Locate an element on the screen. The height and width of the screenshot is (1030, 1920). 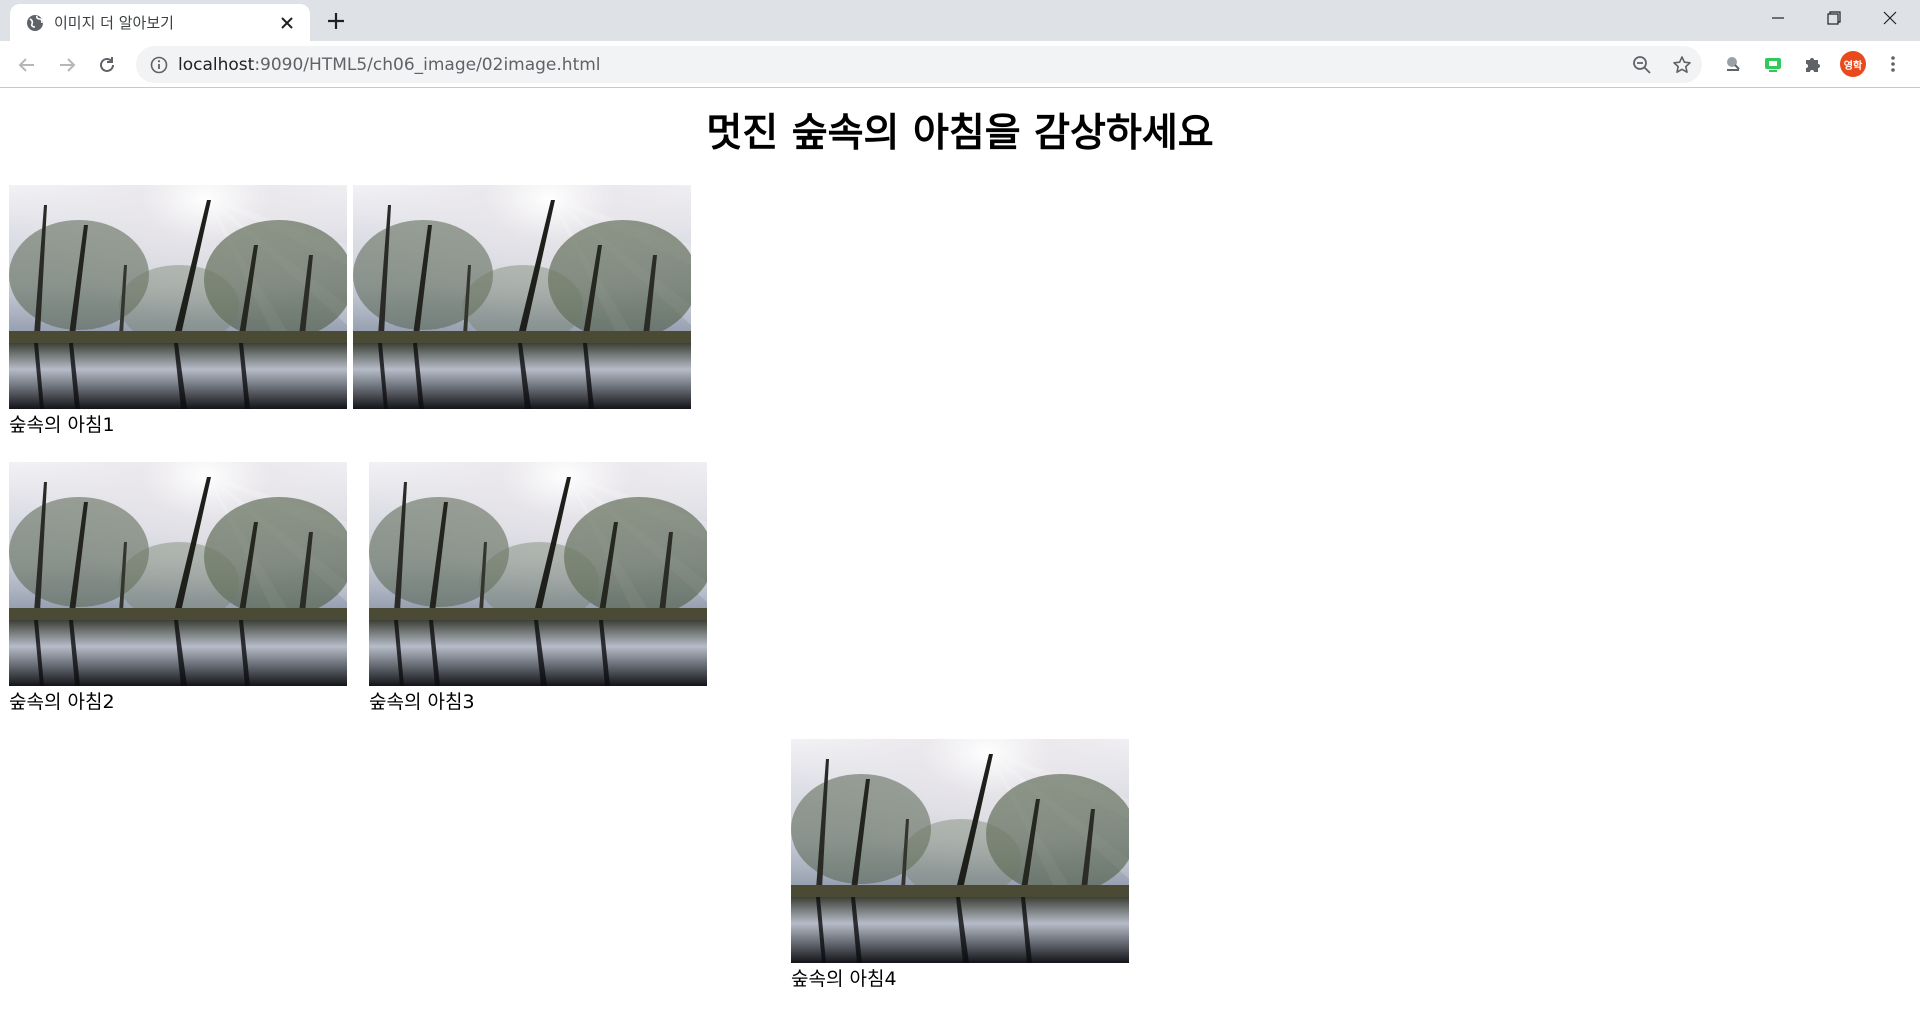
more-vert-icon is located at coordinates (1893, 64).